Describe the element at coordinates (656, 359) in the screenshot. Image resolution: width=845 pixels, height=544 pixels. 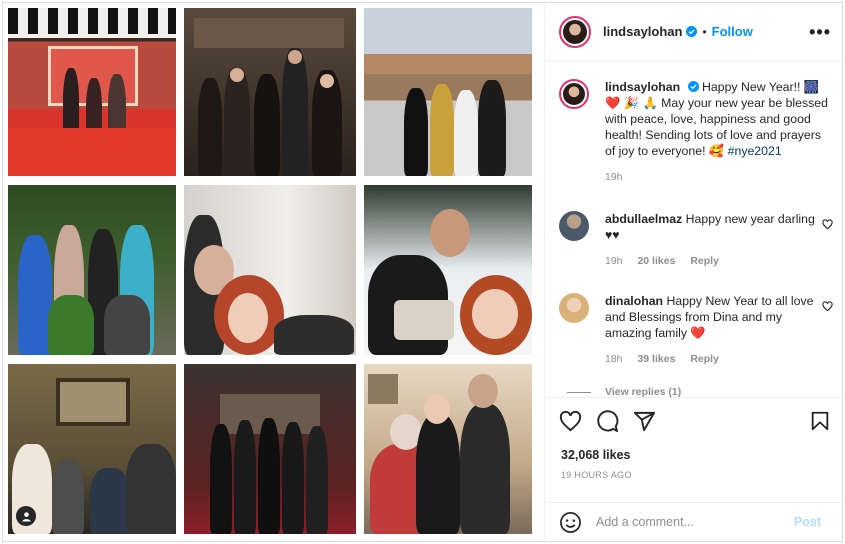
I see `comment-likes: 39 likes` at that location.